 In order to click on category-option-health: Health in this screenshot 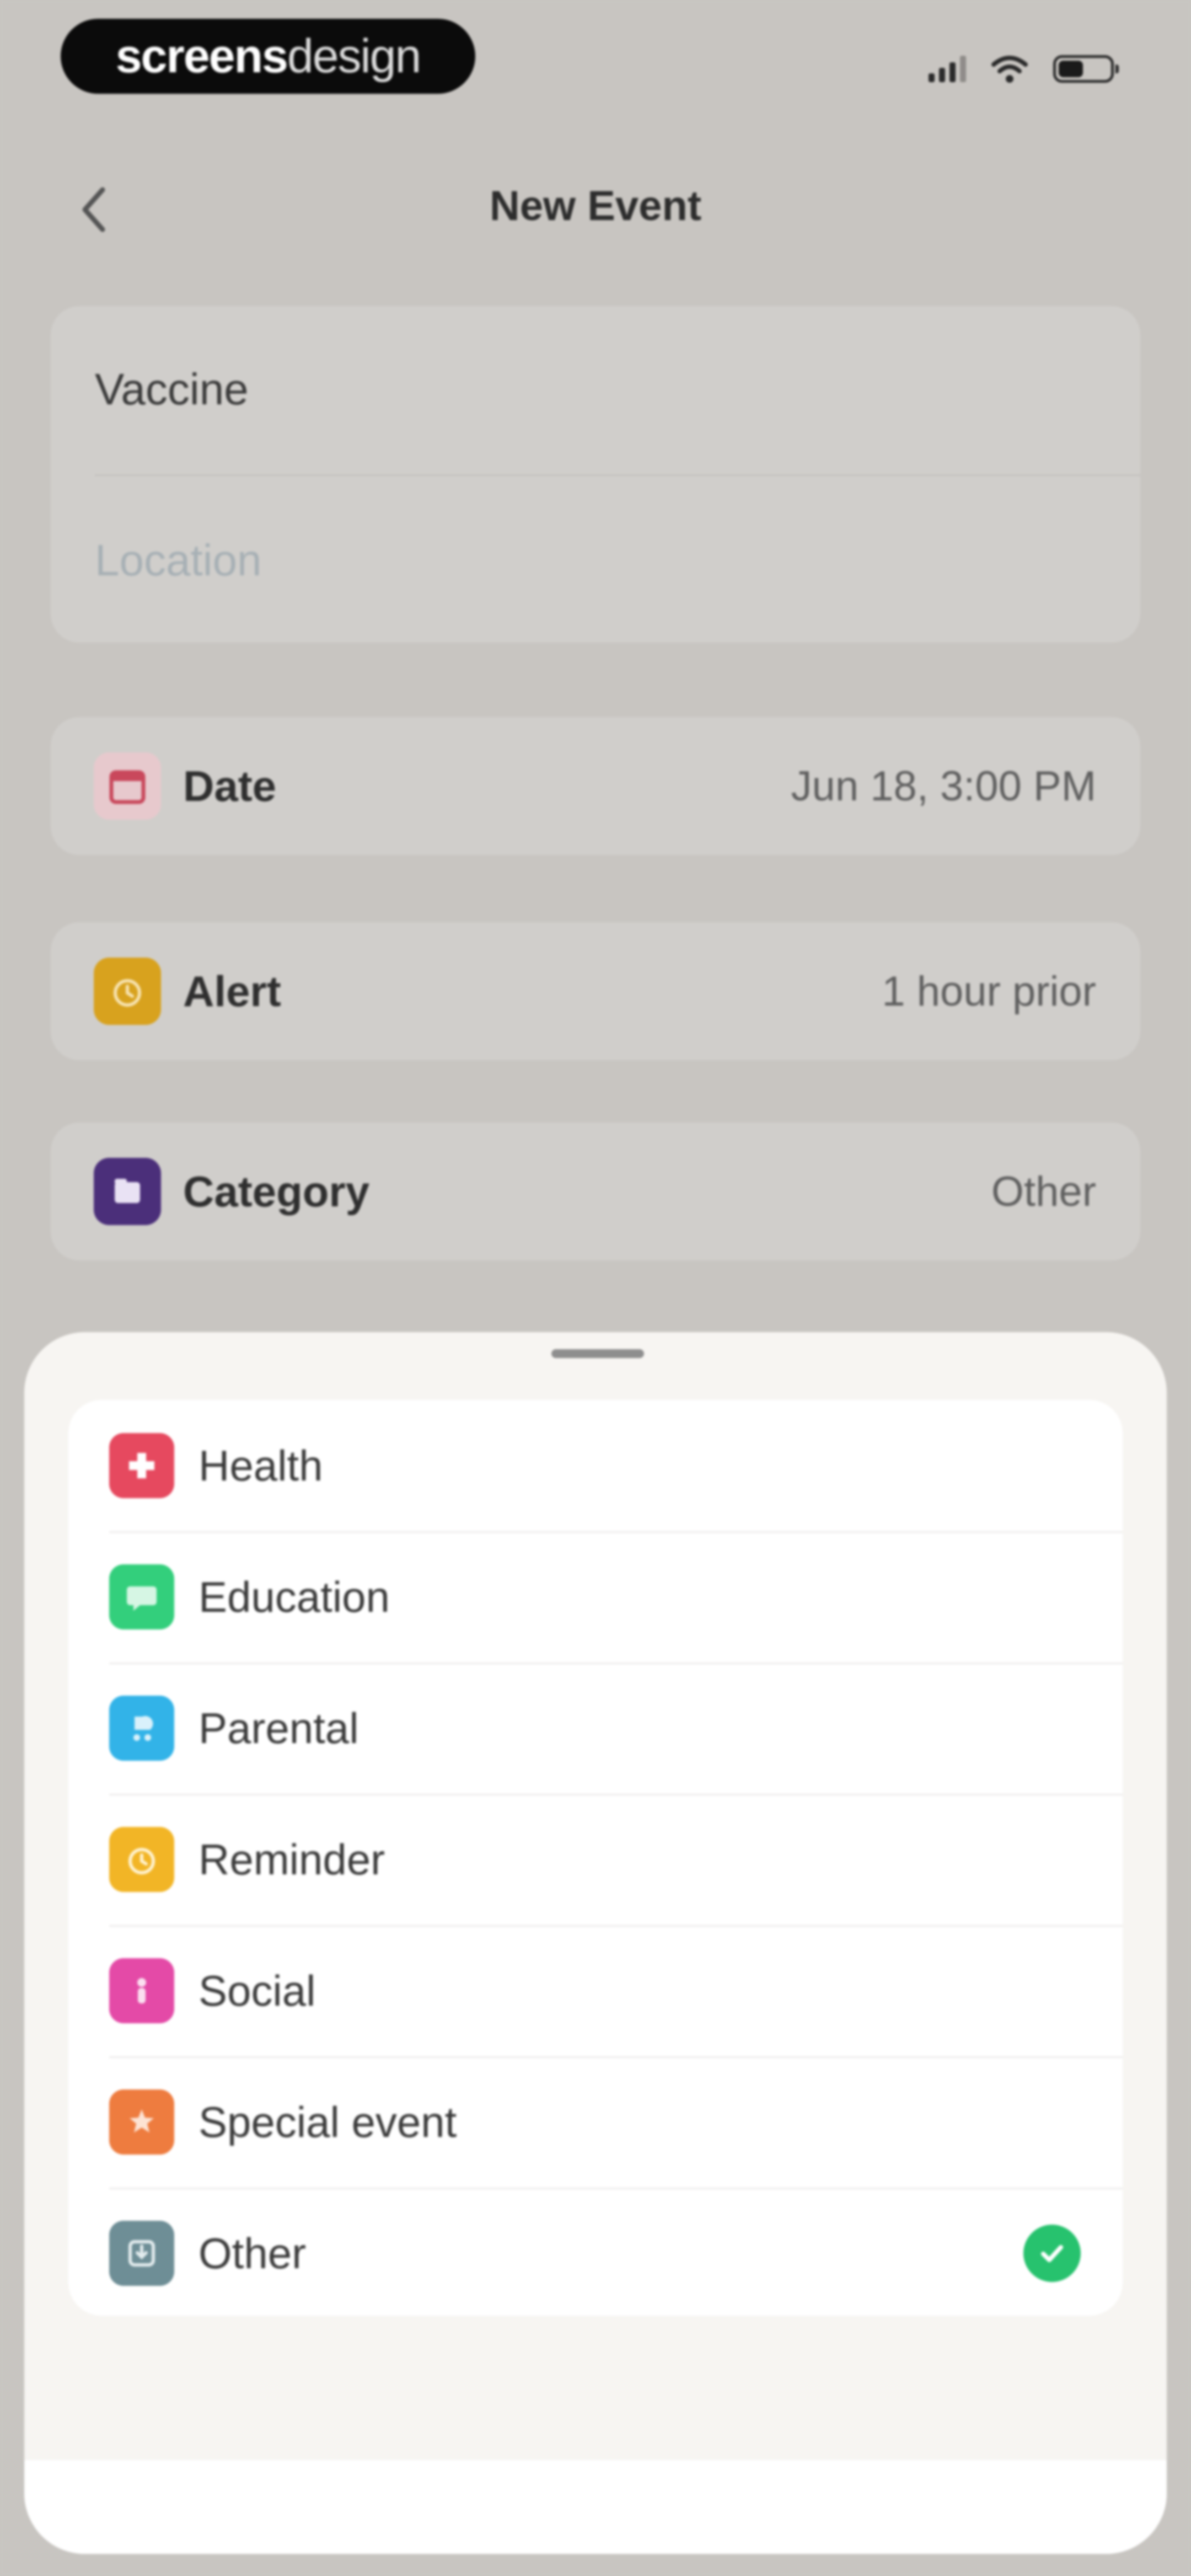, I will do `click(595, 1465)`.